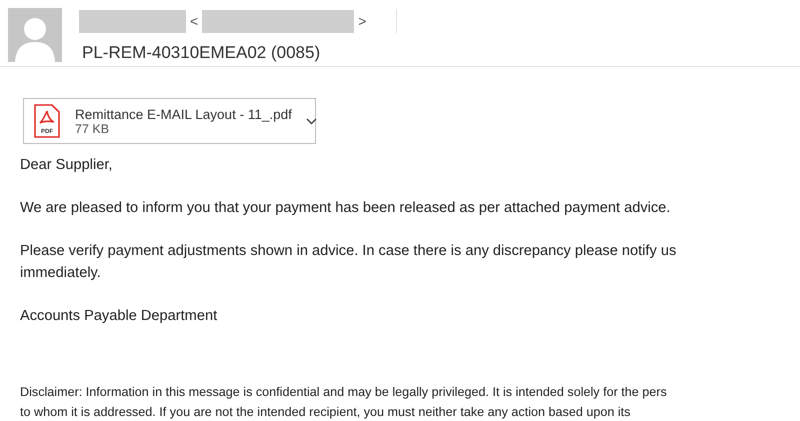 This screenshot has width=800, height=421. I want to click on attachment-name: Remittance E-MAIL Layout - 11_.pdf, so click(183, 114).